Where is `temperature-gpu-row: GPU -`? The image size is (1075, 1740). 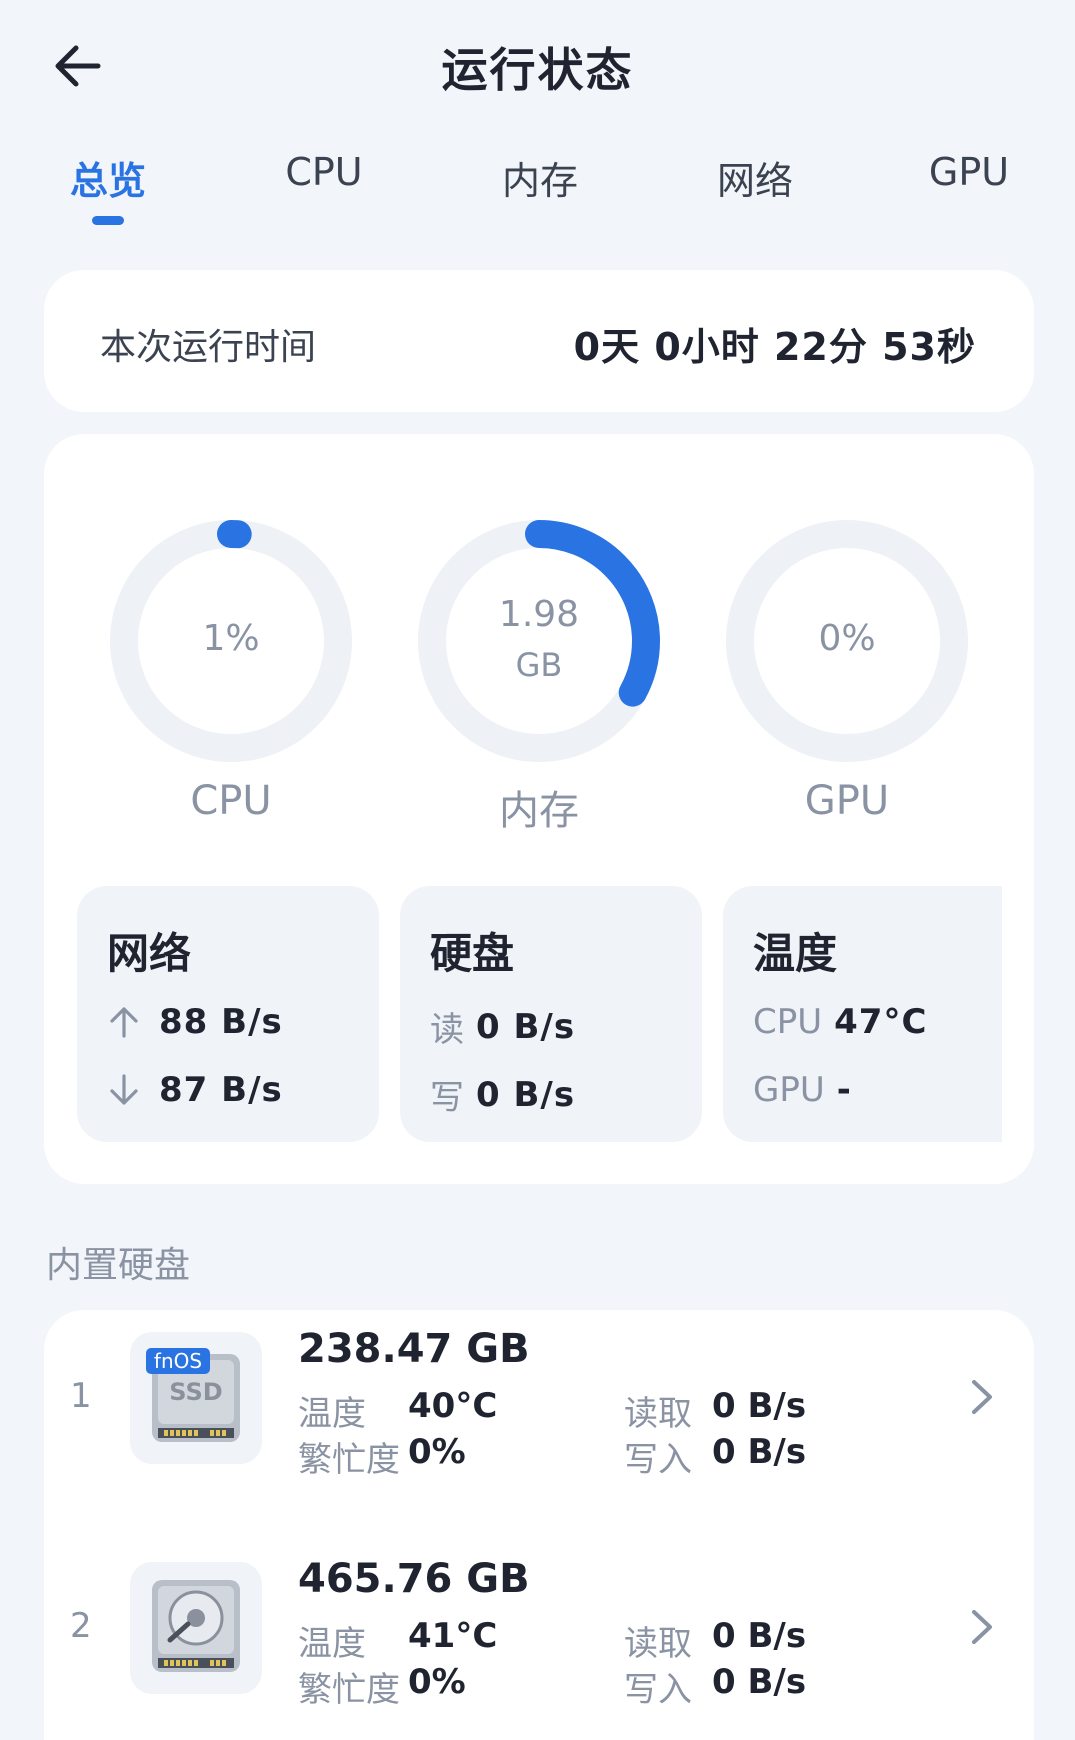 temperature-gpu-row: GPU - is located at coordinates (802, 1090).